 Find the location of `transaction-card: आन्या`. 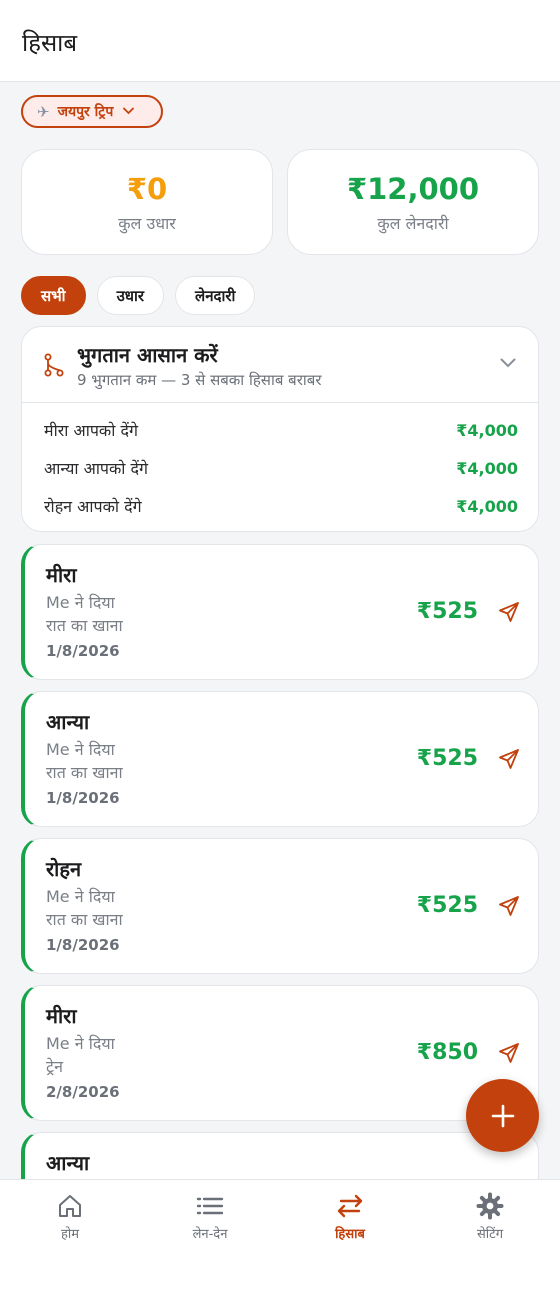

transaction-card: आन्या is located at coordinates (280, 1155).